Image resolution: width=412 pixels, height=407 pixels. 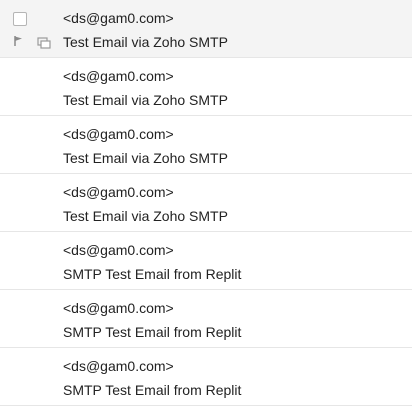 What do you see at coordinates (44, 42) in the screenshot?
I see `conversation-icon` at bounding box center [44, 42].